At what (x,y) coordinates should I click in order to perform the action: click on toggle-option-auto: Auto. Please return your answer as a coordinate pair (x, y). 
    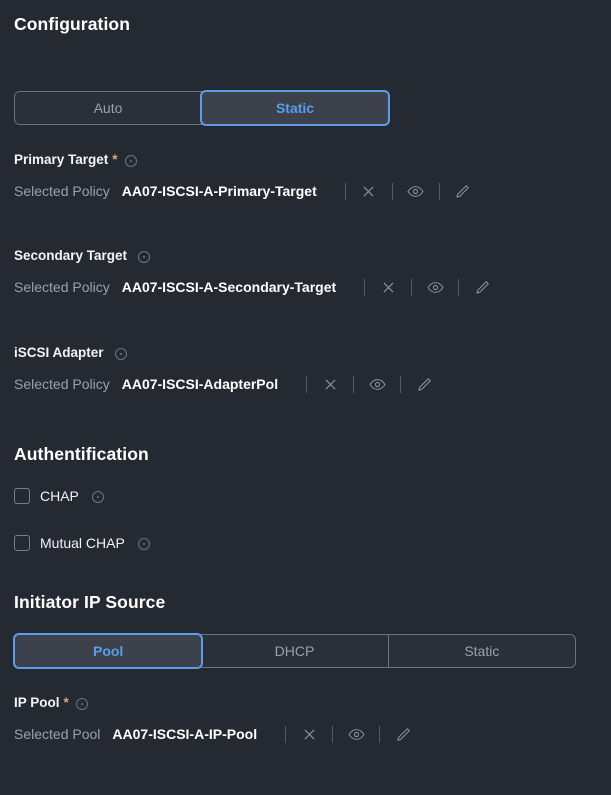
    Looking at the image, I should click on (108, 108).